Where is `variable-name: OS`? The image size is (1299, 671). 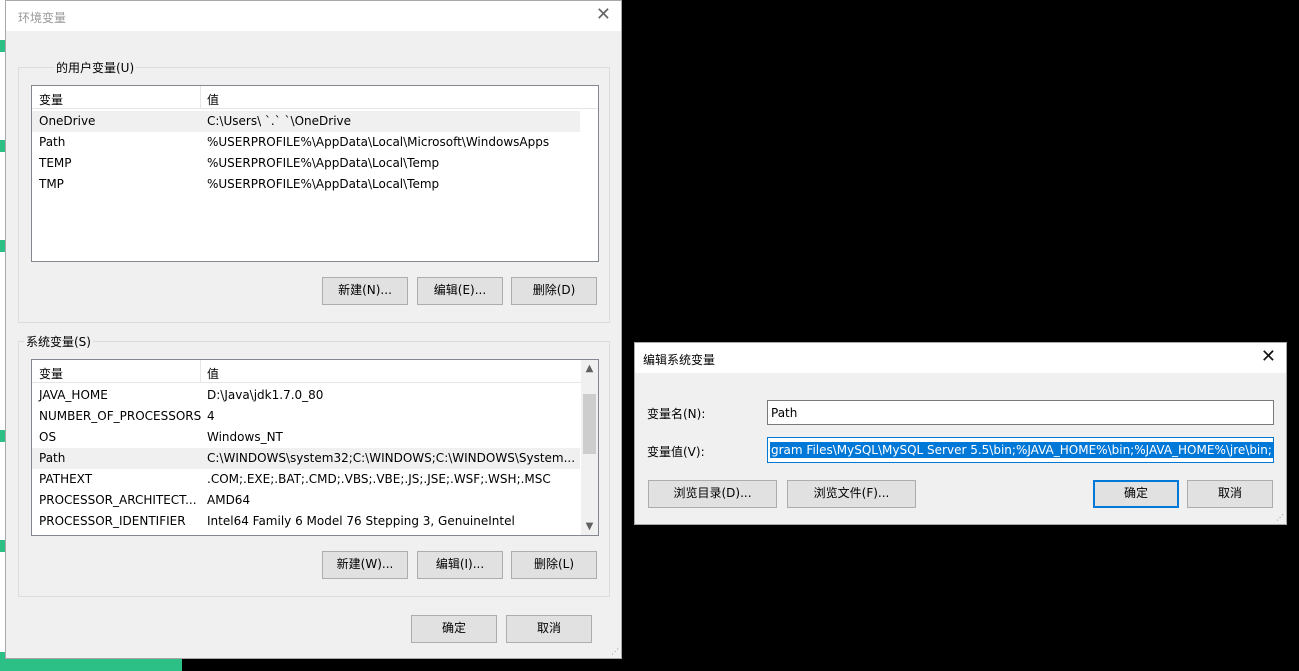 variable-name: OS is located at coordinates (48, 437).